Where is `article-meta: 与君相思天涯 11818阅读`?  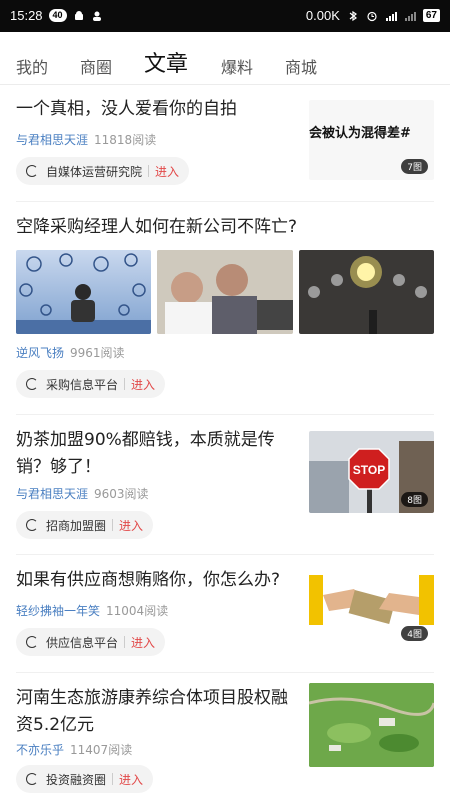 article-meta: 与君相思天涯 11818阅读 is located at coordinates (86, 139).